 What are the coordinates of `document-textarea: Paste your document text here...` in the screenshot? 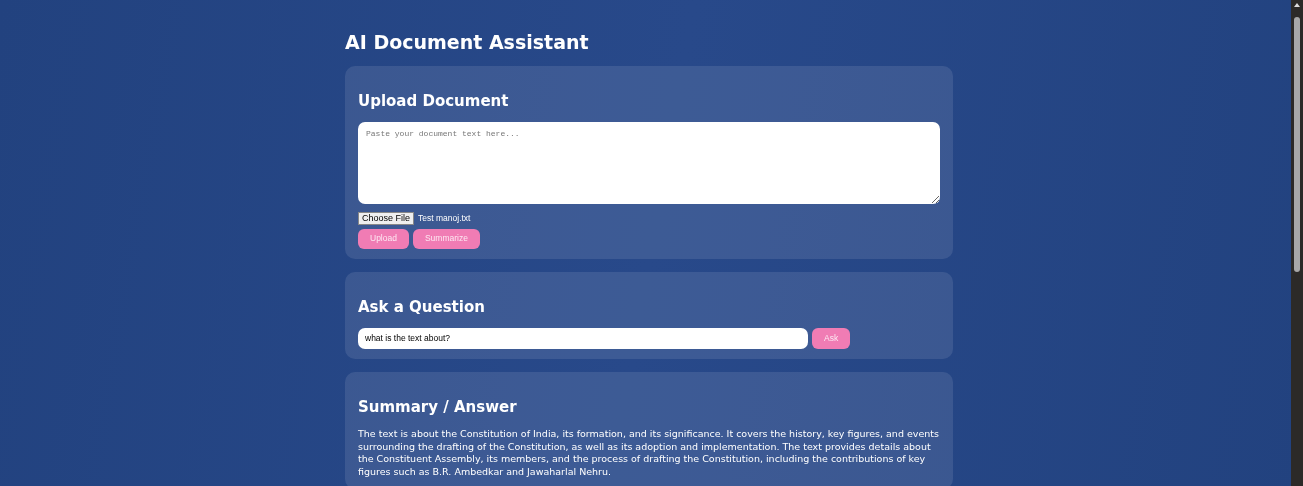 It's located at (649, 162).